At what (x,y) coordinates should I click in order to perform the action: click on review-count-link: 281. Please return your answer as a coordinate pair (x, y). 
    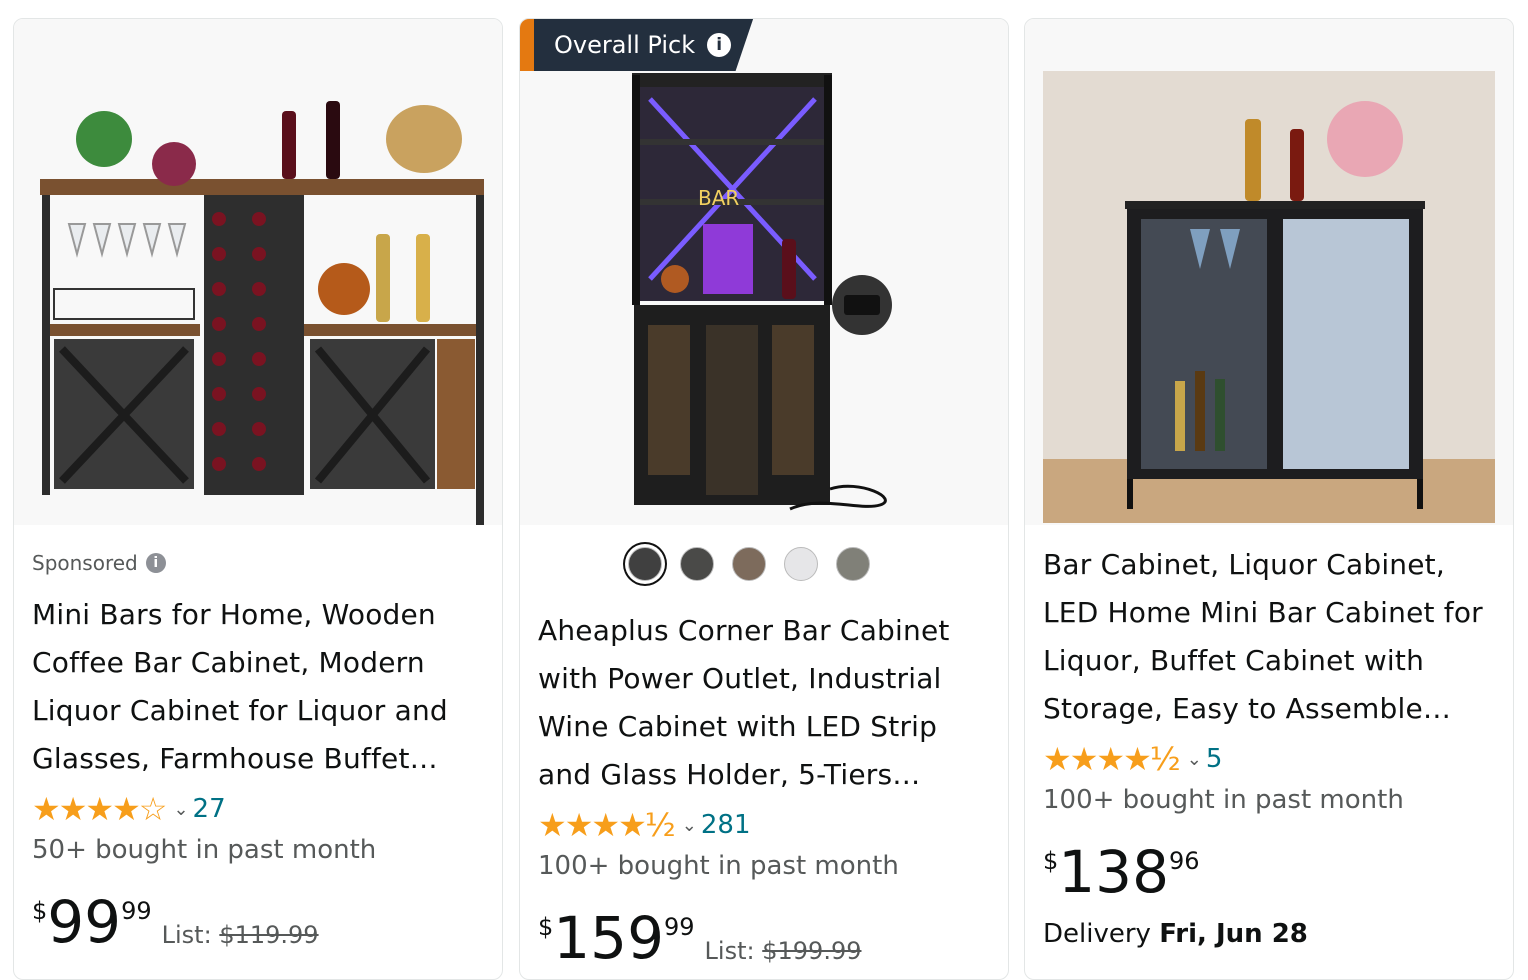
    Looking at the image, I should click on (726, 825).